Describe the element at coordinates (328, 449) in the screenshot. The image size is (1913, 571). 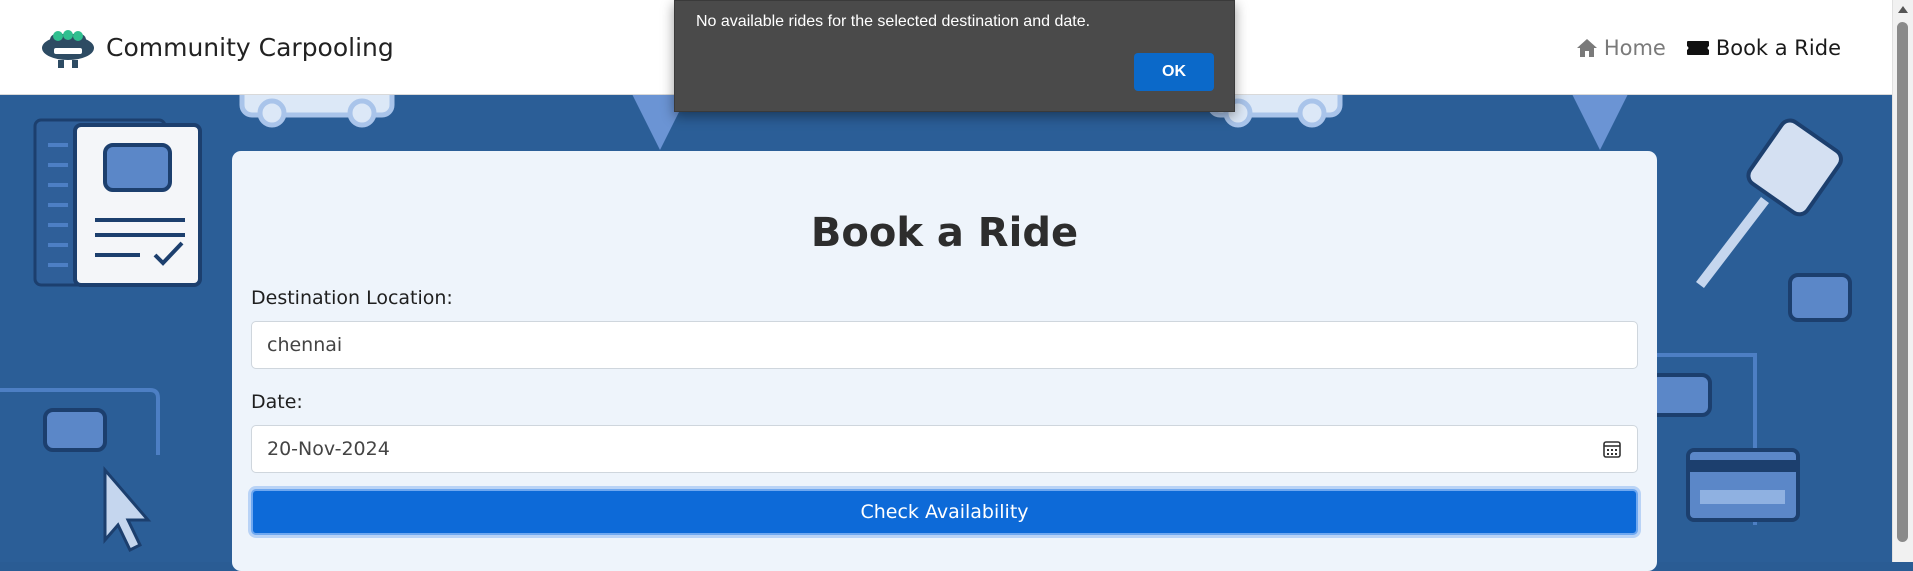
I see `date-value: 20-Nov-2024` at that location.